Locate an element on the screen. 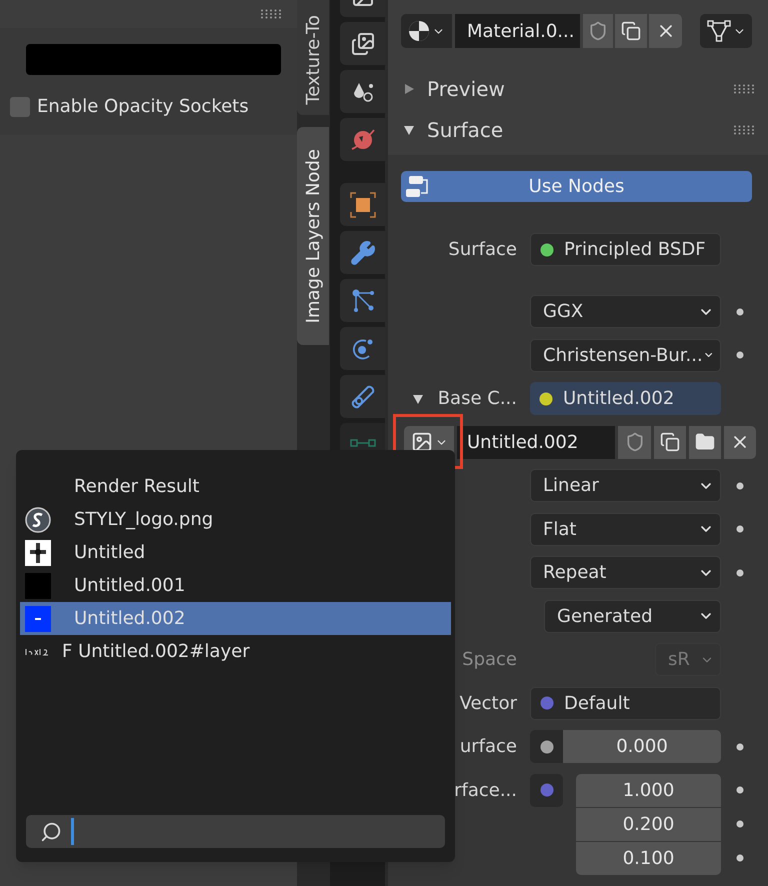  modifier-tab is located at coordinates (362, 252).